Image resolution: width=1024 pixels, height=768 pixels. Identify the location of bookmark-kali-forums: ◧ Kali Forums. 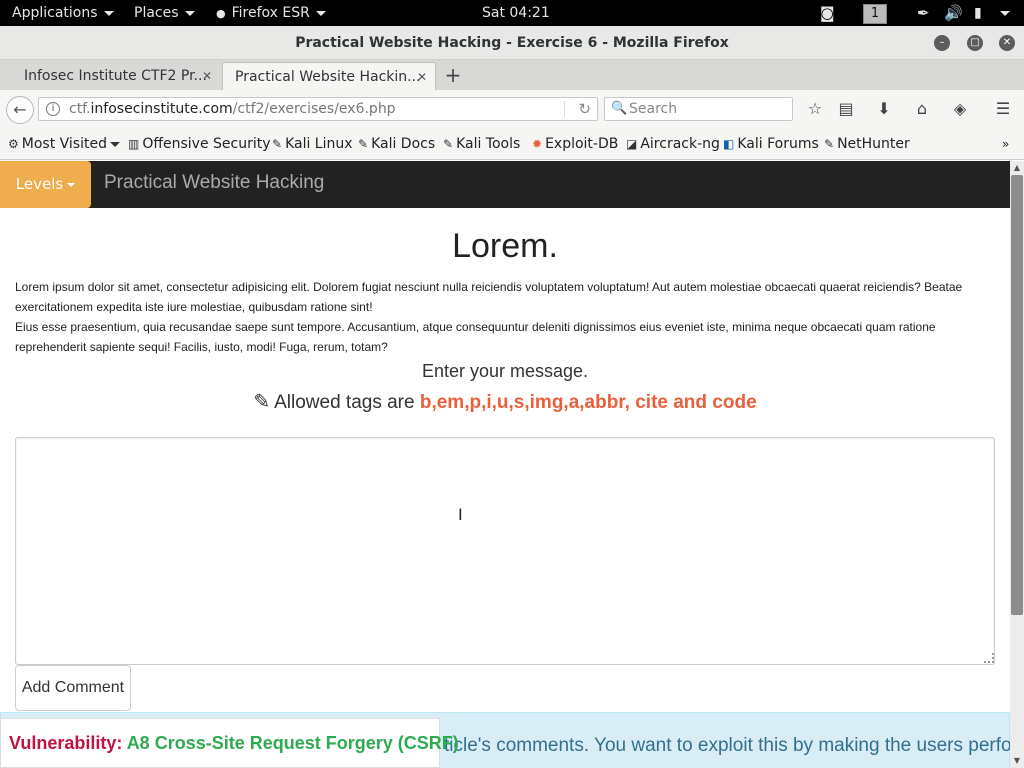
(771, 144).